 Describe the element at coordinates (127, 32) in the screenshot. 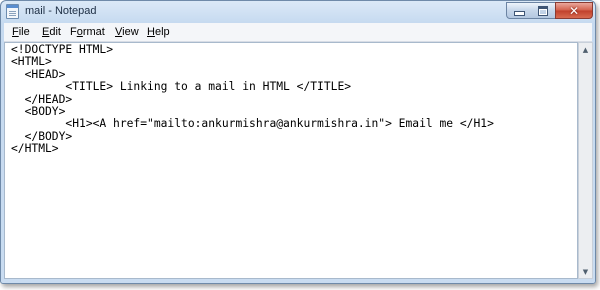

I see `menu-view: View` at that location.